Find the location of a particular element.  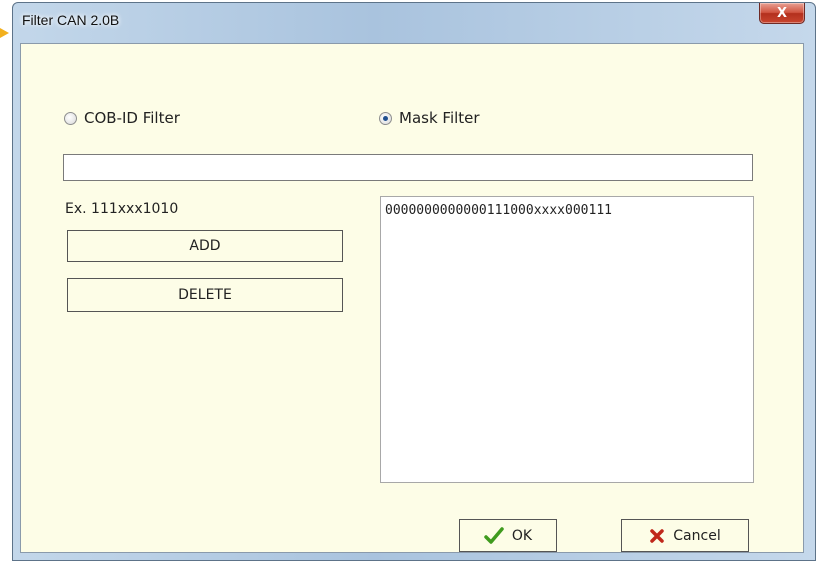

delete-button: DELETE is located at coordinates (205, 295).